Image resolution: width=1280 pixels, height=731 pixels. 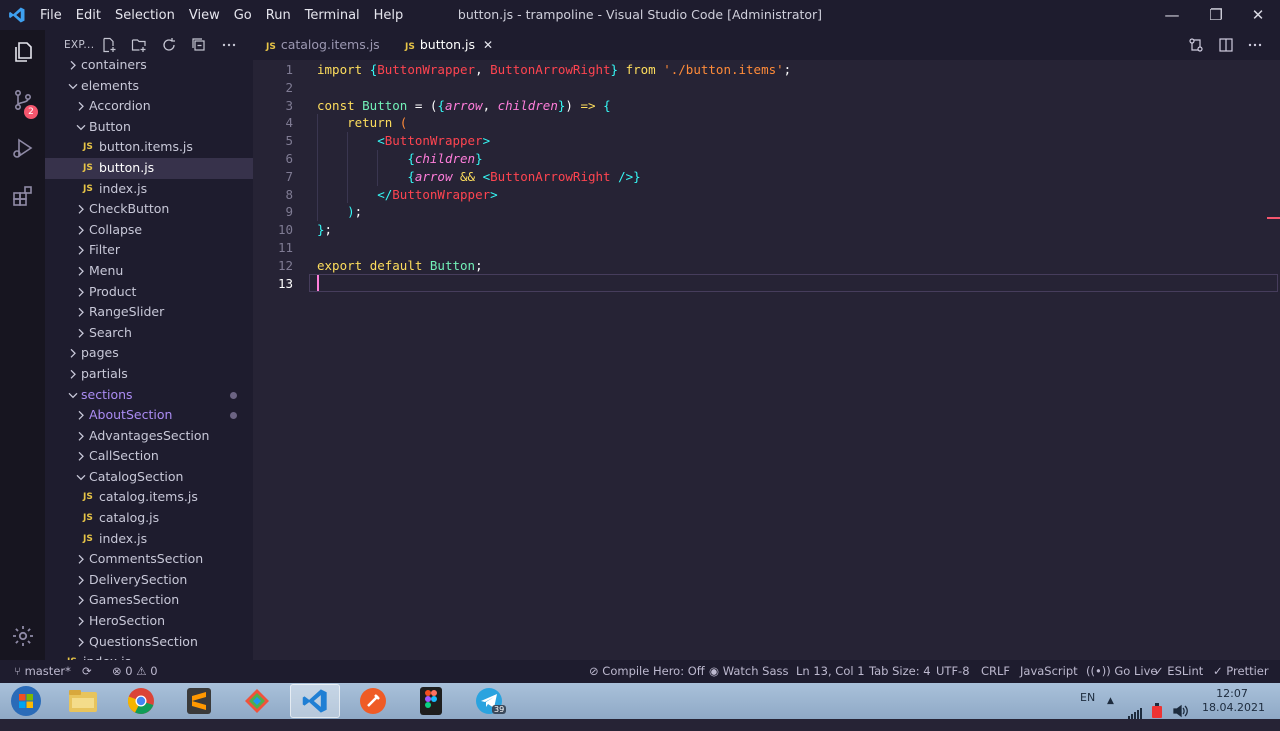 I want to click on figma-app, so click(x=431, y=701).